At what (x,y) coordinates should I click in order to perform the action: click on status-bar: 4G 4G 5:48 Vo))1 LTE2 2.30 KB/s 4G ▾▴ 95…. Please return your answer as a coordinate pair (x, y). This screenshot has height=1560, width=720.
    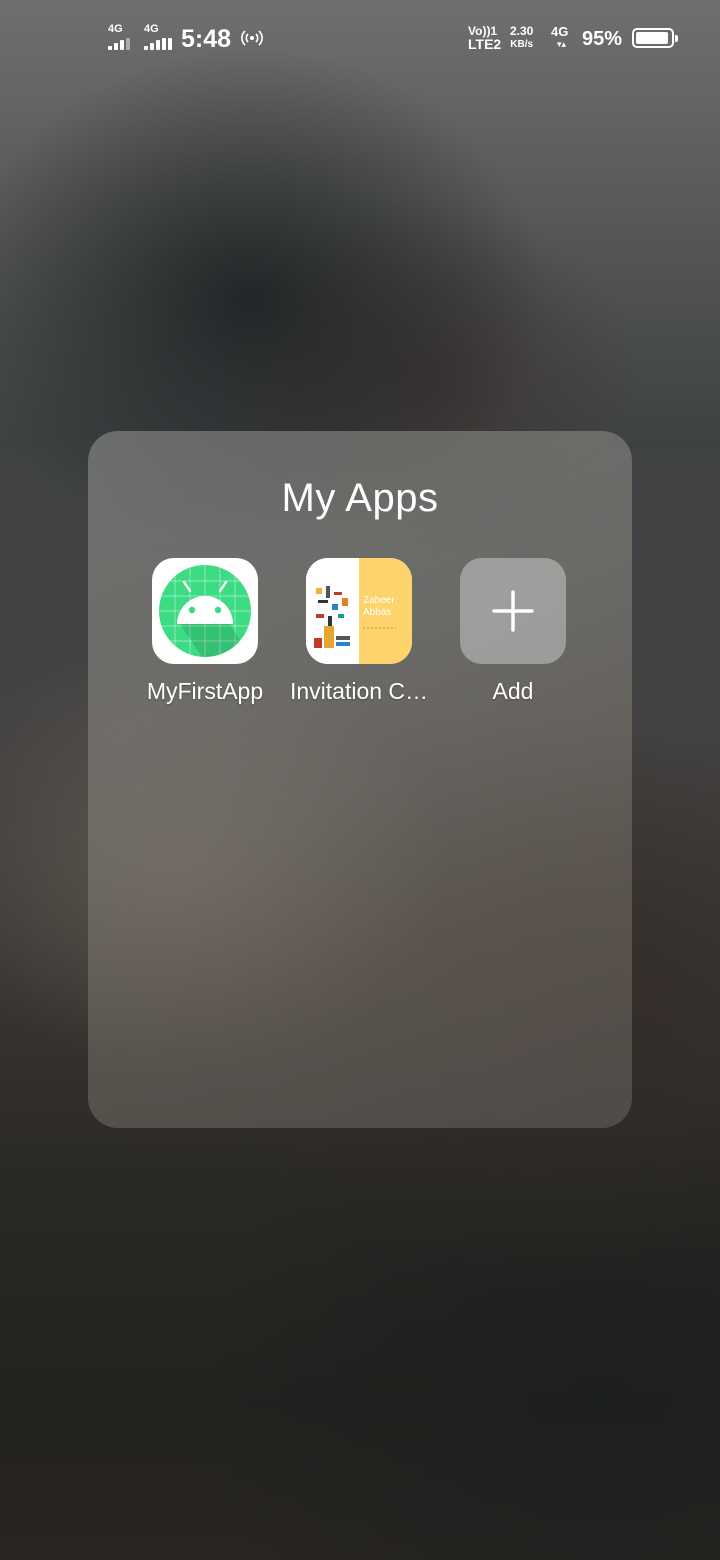
    Looking at the image, I should click on (360, 39).